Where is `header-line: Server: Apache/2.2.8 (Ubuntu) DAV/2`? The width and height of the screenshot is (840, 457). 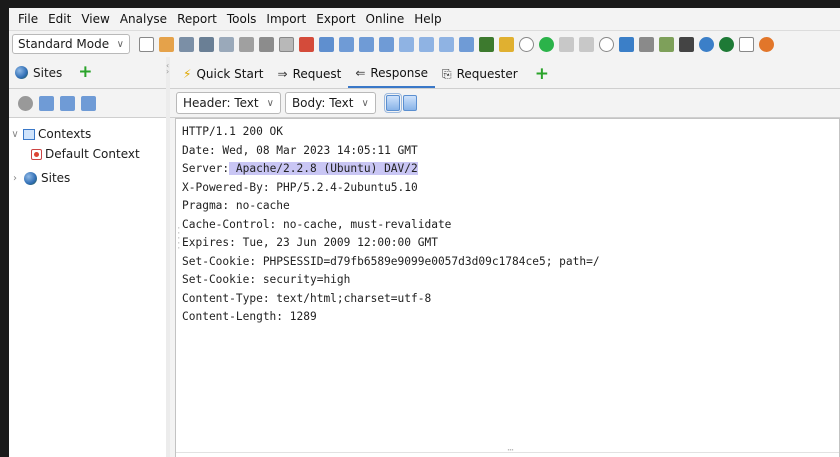
header-line: Server: Apache/2.2.8 (Ubuntu) DAV/2 is located at coordinates (510, 169).